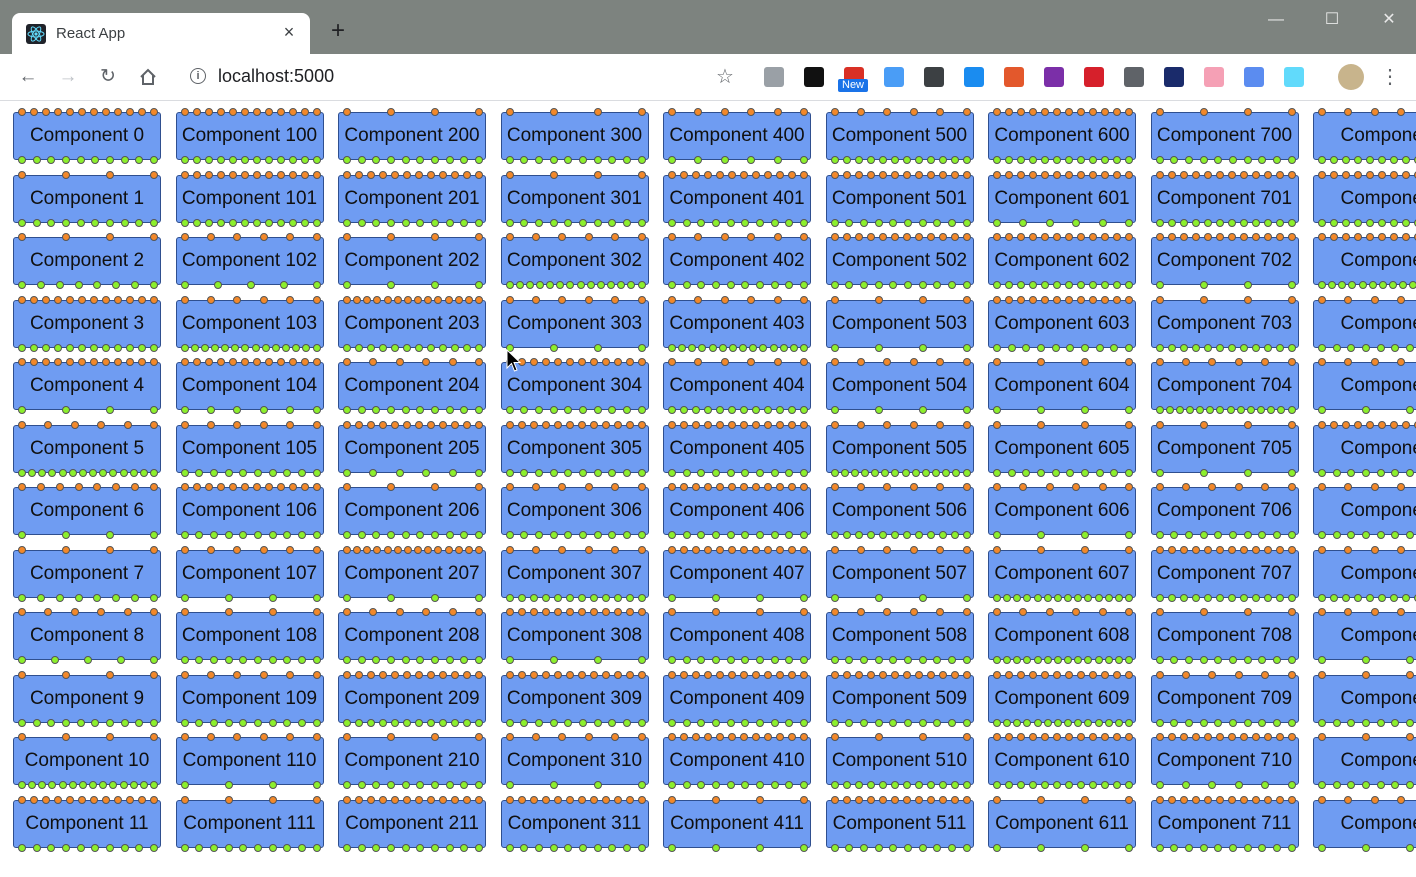  Describe the element at coordinates (1224, 198) in the screenshot. I see `component-node: Component 701` at that location.